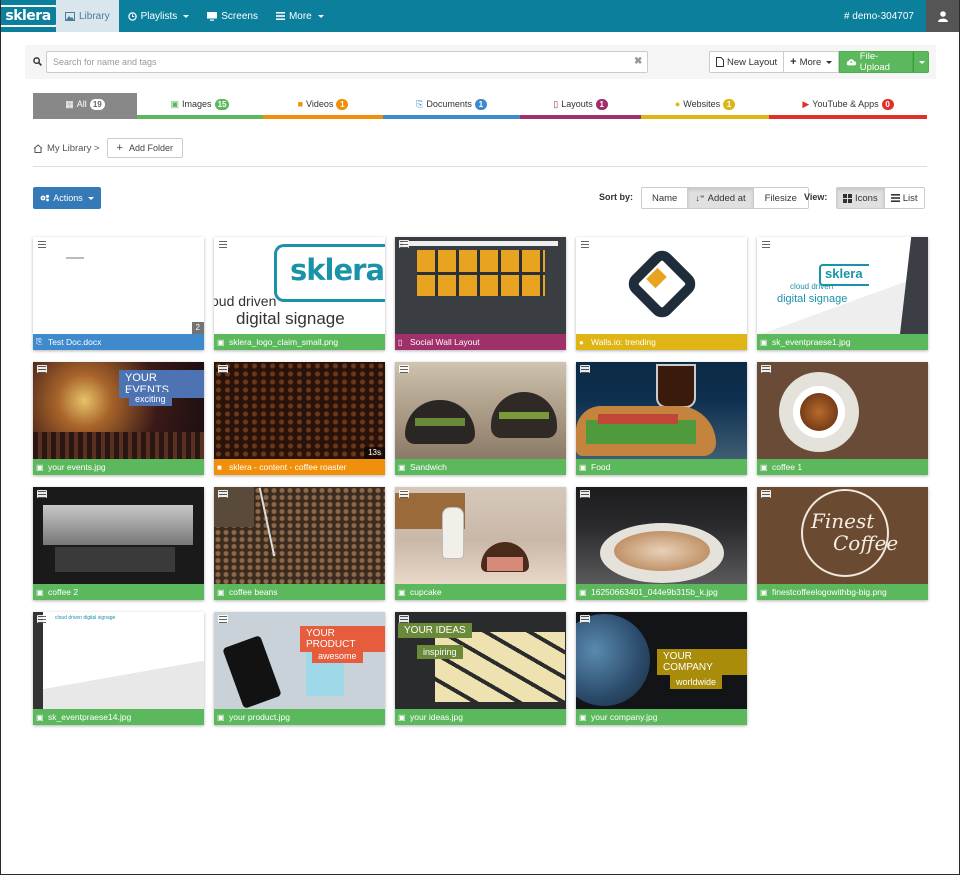  What do you see at coordinates (118, 342) in the screenshot?
I see `media-label: ⎘ Test Doc.docx` at bounding box center [118, 342].